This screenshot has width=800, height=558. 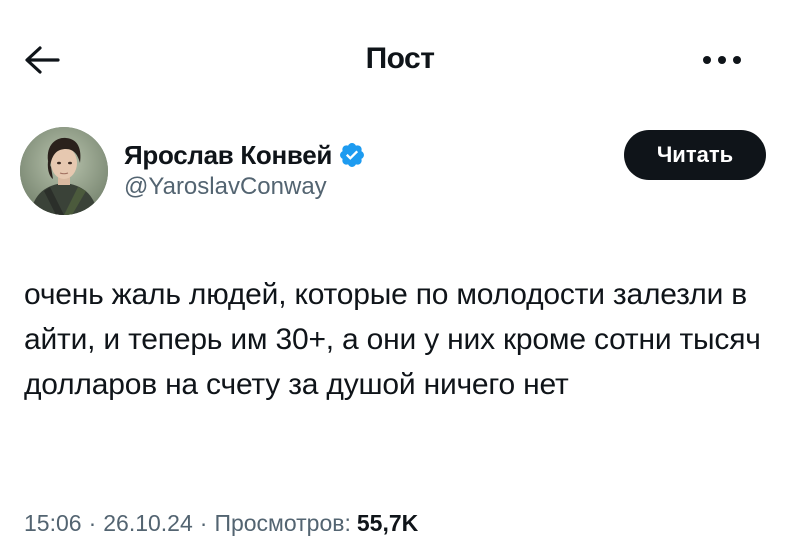 I want to click on views-count: 55,7K, so click(x=387, y=523).